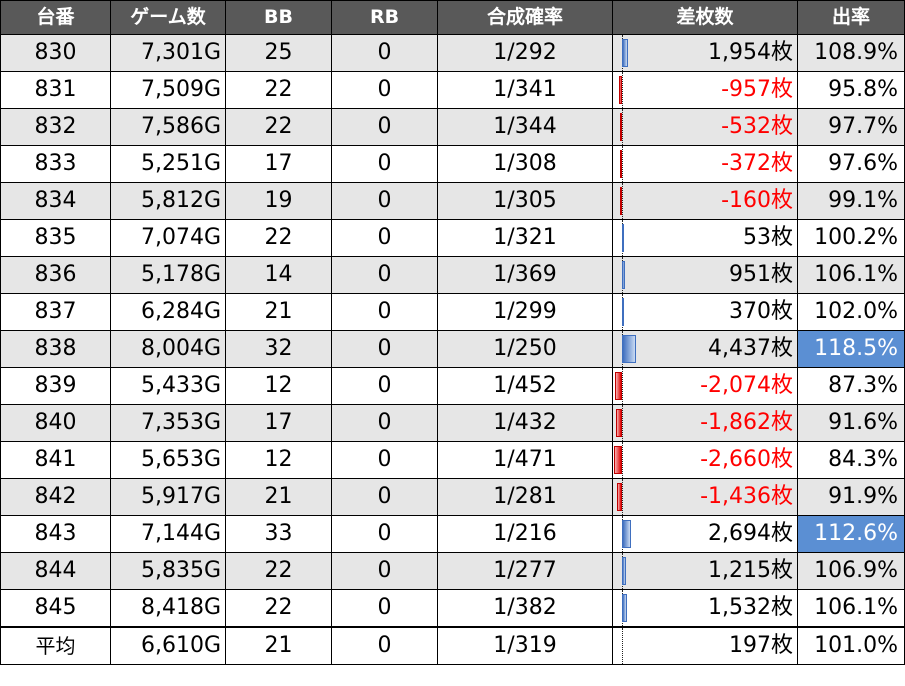 The image size is (905, 686). Describe the element at coordinates (525, 53) in the screenshot. I see `combined-rate: 1/292` at that location.